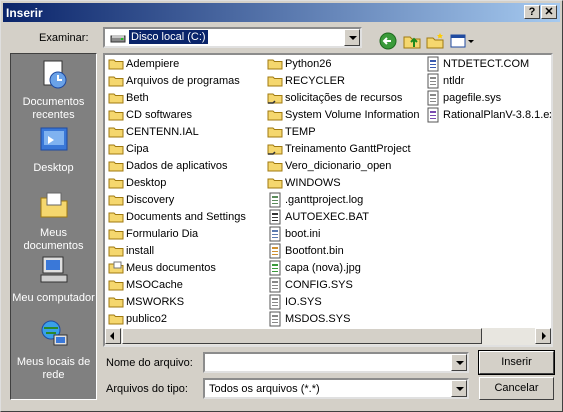 This screenshot has height=412, width=563. I want to click on file-name: Discovery, so click(150, 200).